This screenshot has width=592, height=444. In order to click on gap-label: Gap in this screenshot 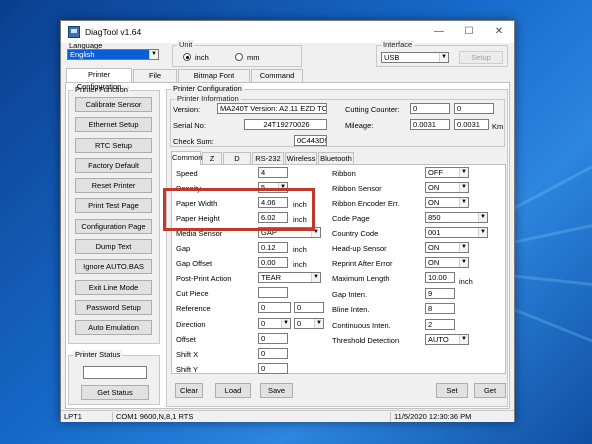, I will do `click(183, 248)`.